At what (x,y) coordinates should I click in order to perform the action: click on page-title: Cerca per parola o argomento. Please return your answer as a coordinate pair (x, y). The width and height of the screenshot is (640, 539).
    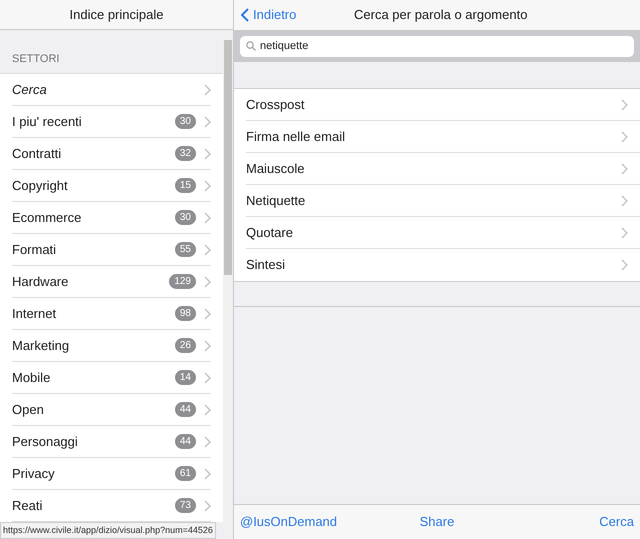
    Looking at the image, I should click on (441, 15).